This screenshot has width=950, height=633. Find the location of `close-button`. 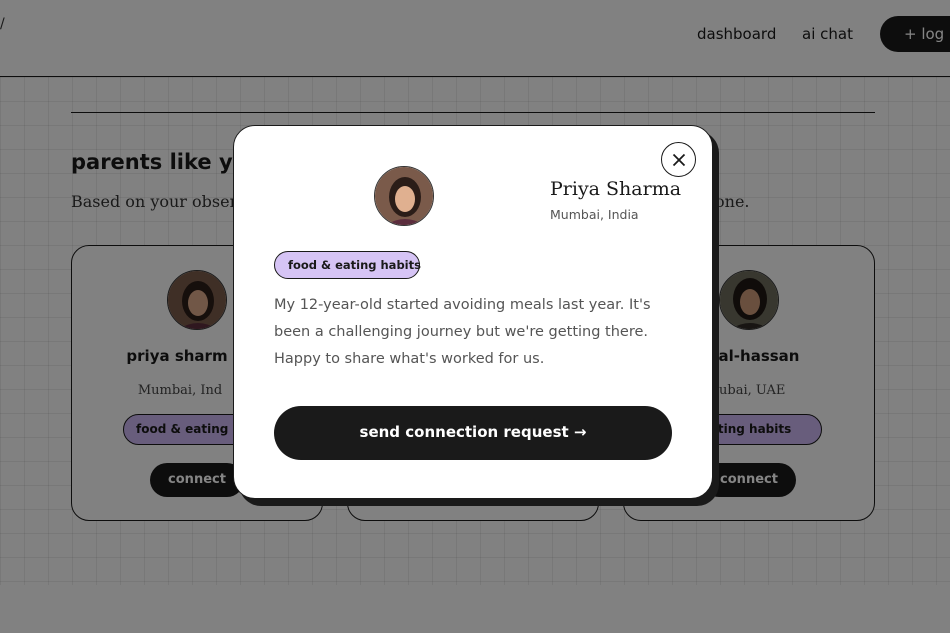

close-button is located at coordinates (678, 159).